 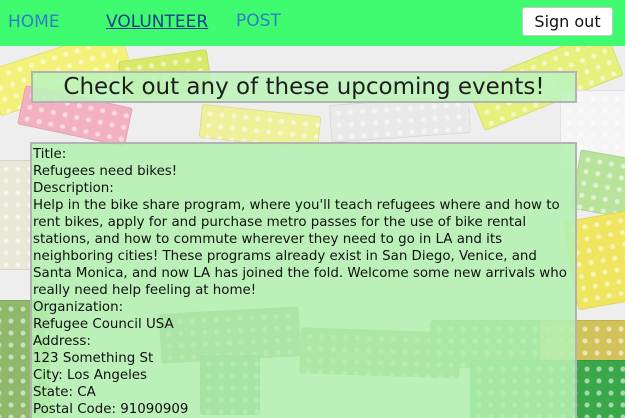 What do you see at coordinates (73, 188) in the screenshot?
I see `event-description-label: Description:` at bounding box center [73, 188].